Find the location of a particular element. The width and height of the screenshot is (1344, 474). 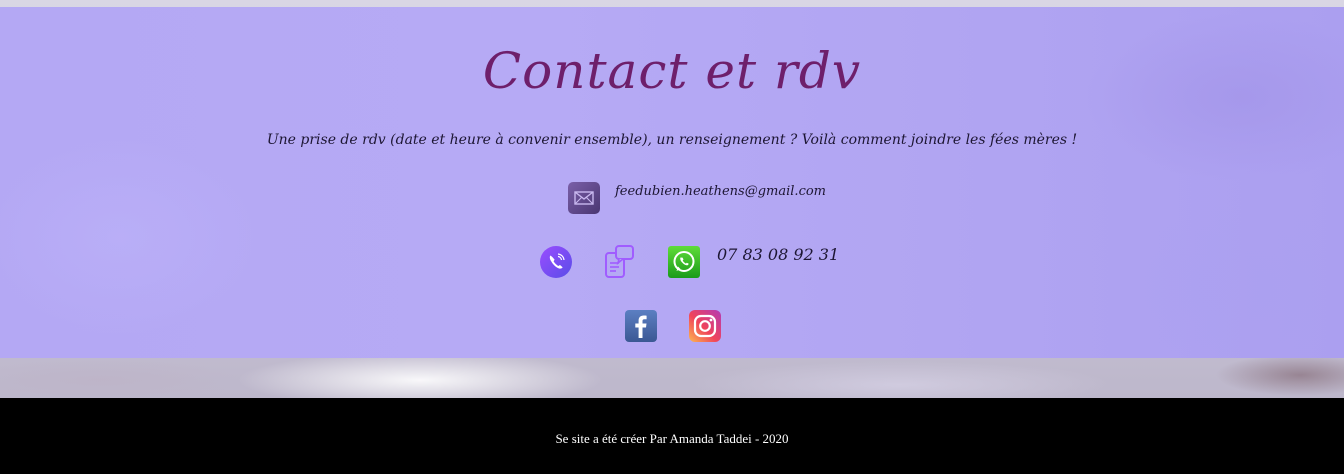

envelope-icon is located at coordinates (584, 198).